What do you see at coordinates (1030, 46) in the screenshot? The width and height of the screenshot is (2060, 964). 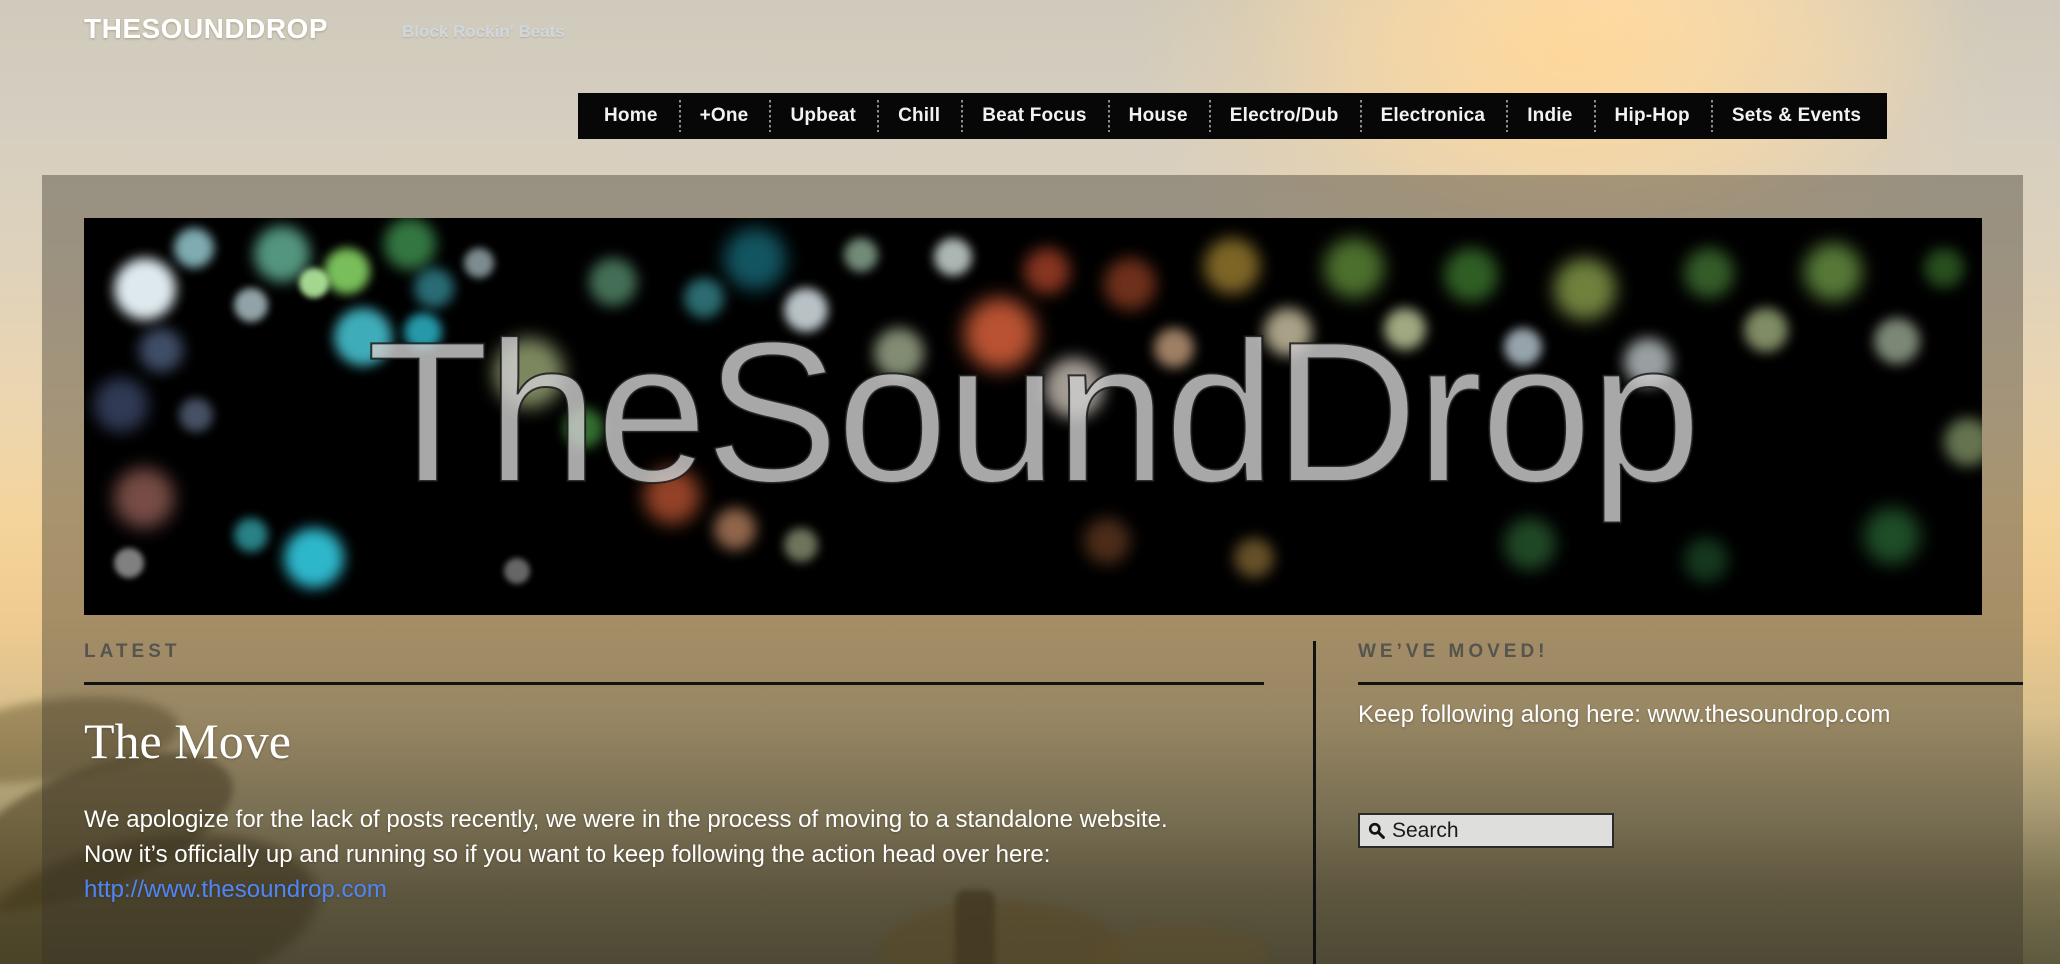 I see `site-header: THESOUNDDROP Block Rockin' Beats` at bounding box center [1030, 46].